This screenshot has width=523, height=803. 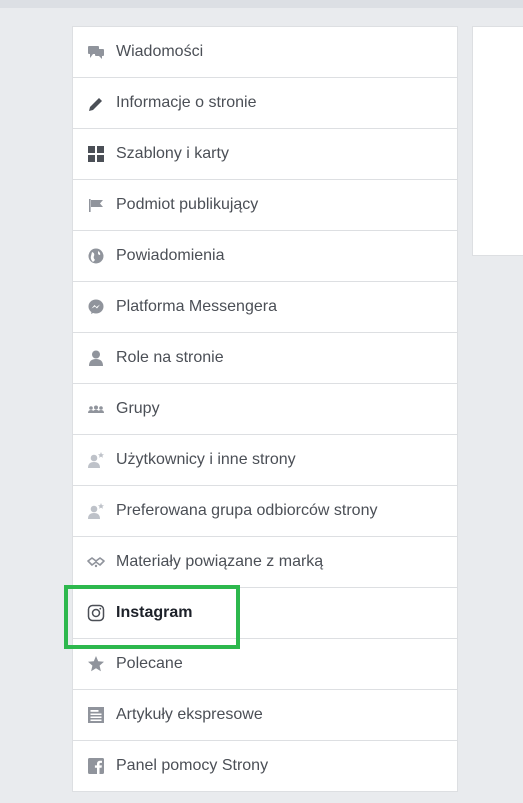 What do you see at coordinates (96, 715) in the screenshot?
I see `article-icon` at bounding box center [96, 715].